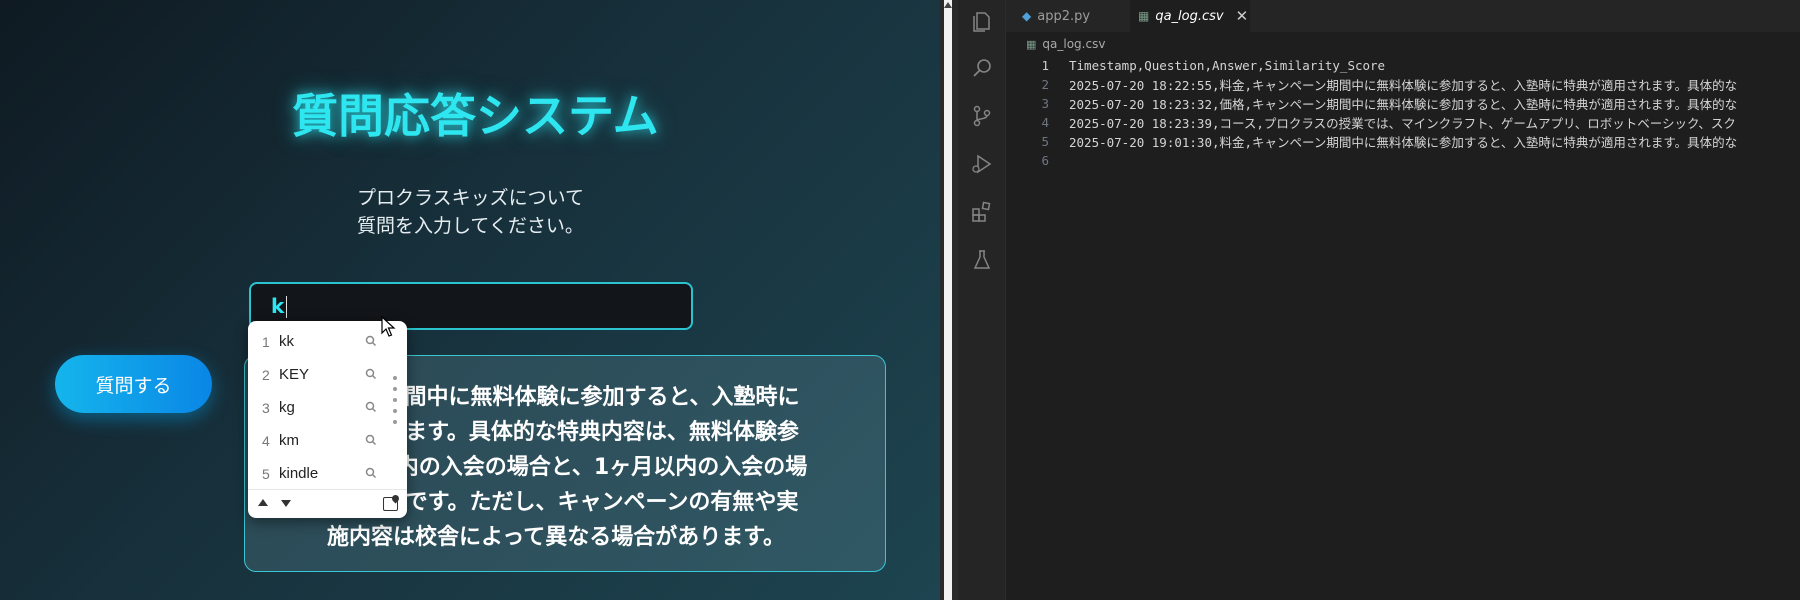 The image size is (1800, 600). Describe the element at coordinates (266, 374) in the screenshot. I see `suggestion-number: 2` at that location.